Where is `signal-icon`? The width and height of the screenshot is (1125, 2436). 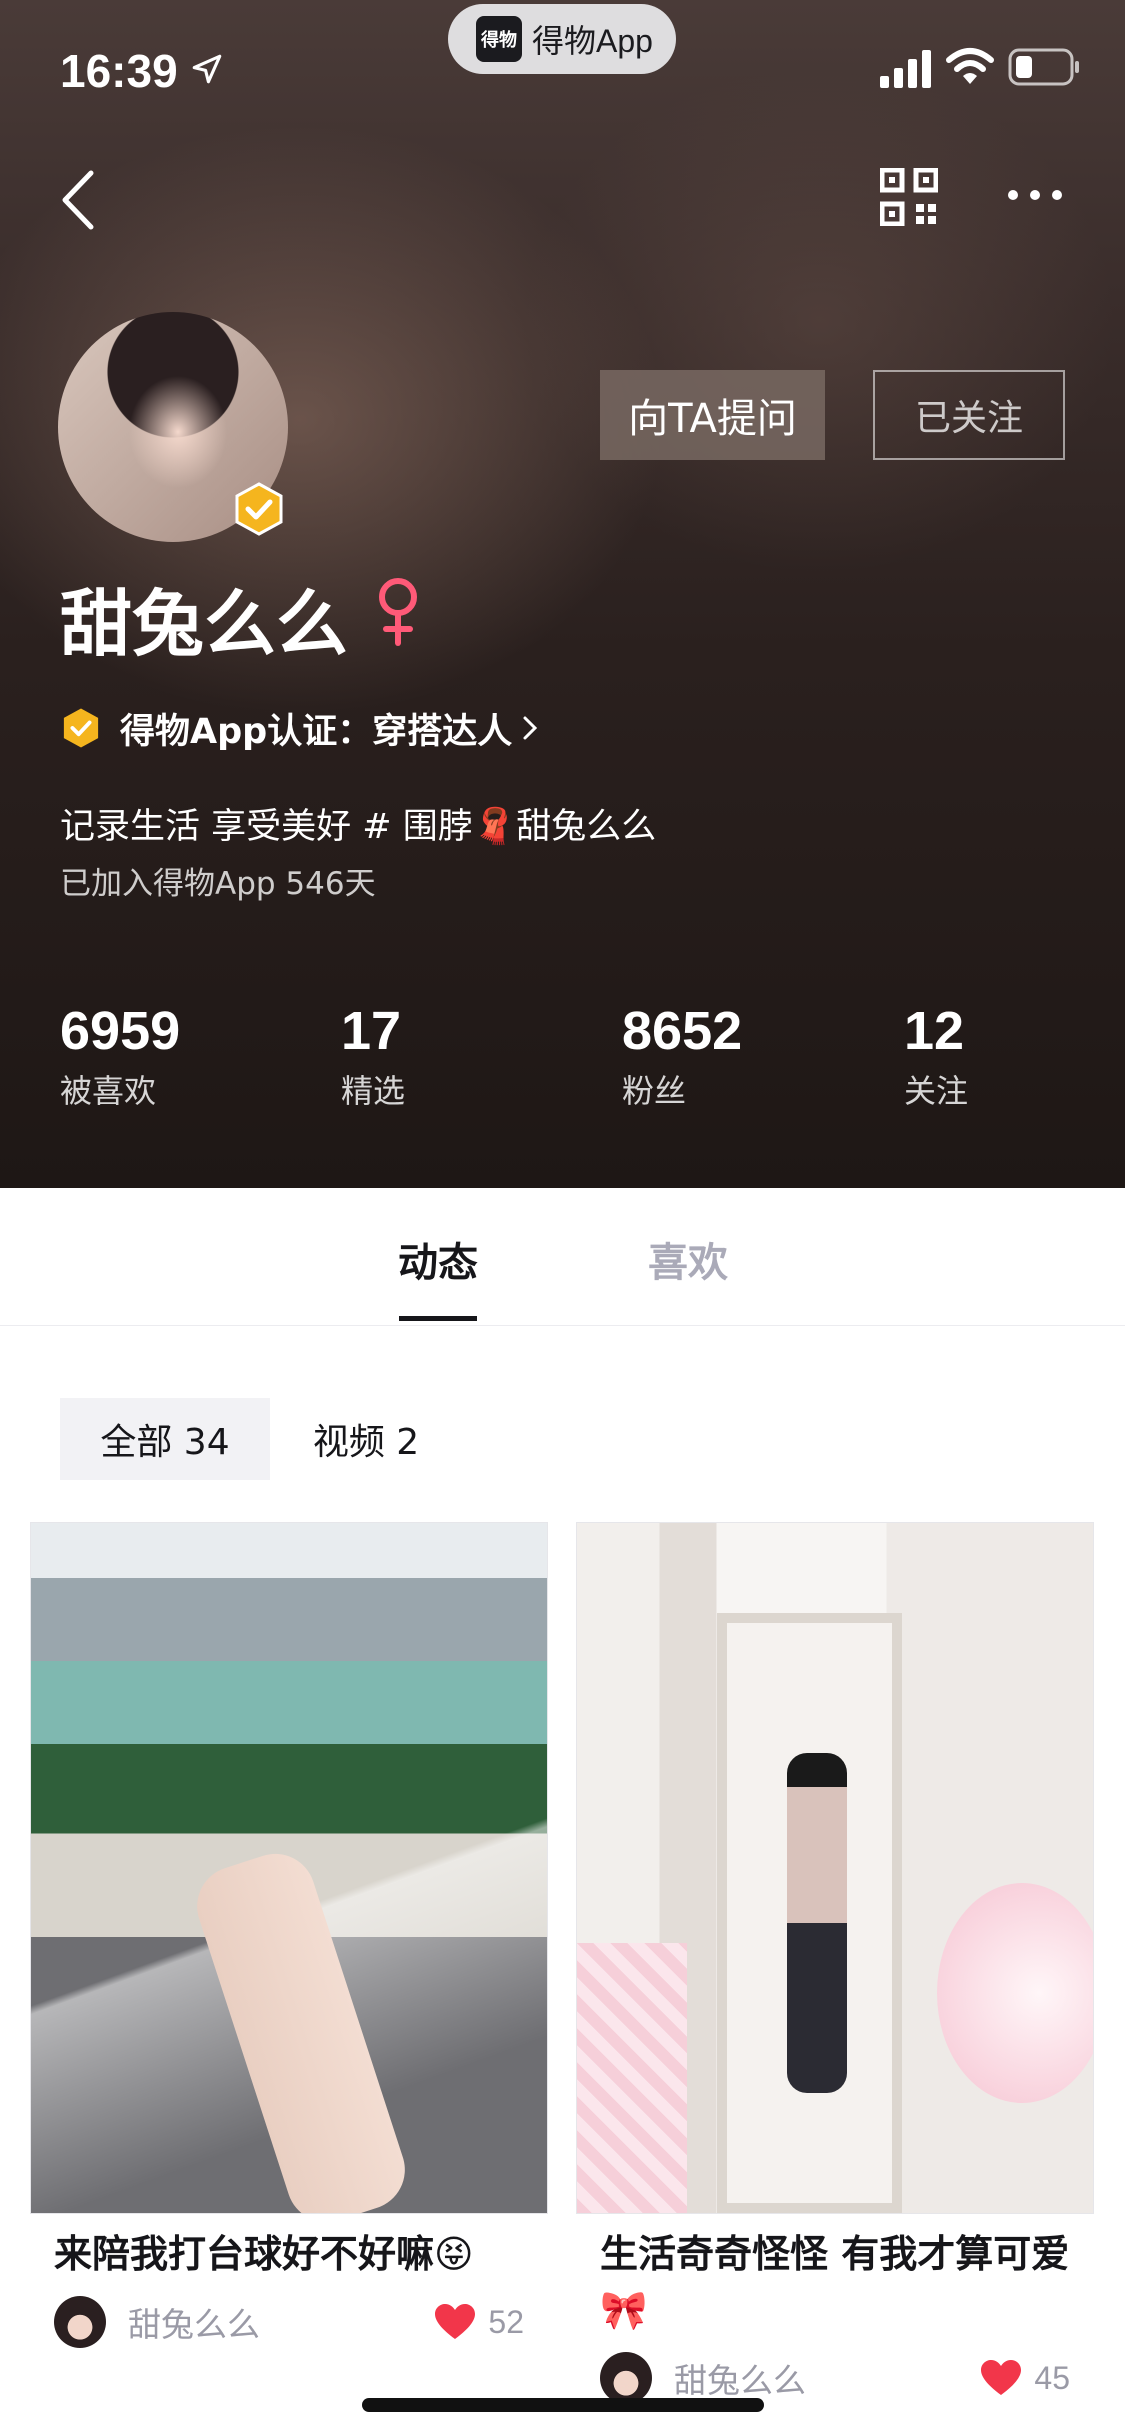 signal-icon is located at coordinates (905, 69).